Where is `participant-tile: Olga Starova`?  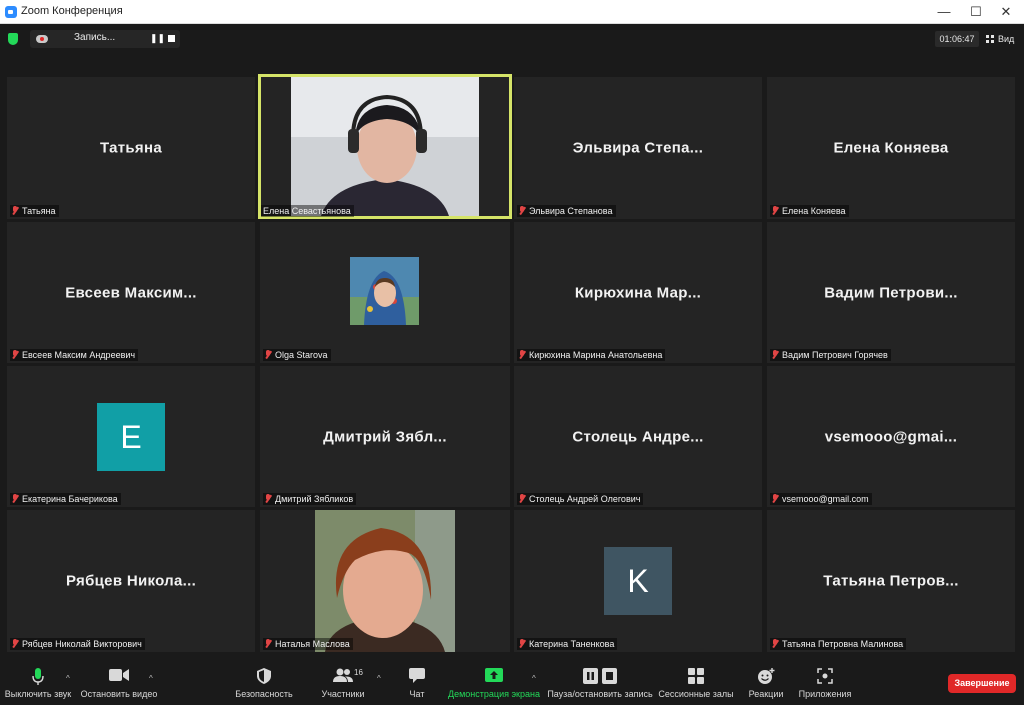 participant-tile: Olga Starova is located at coordinates (385, 292).